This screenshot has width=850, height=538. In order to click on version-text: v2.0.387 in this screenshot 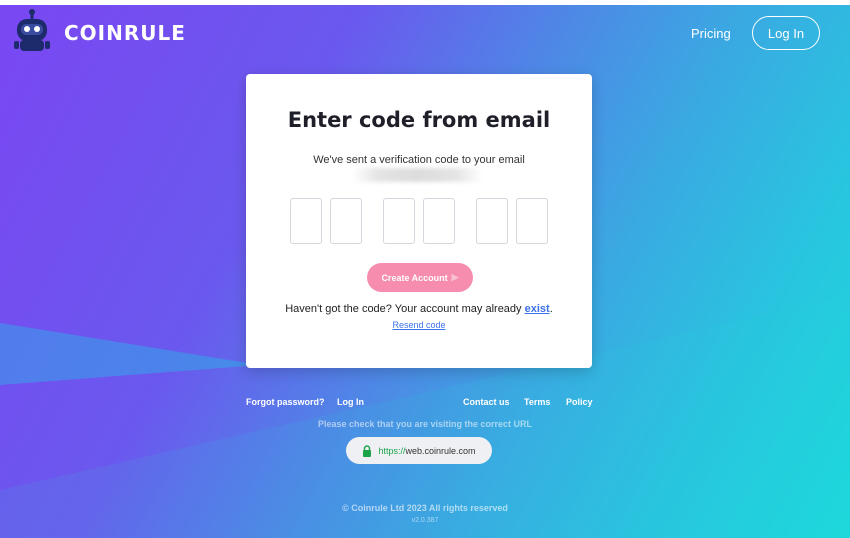, I will do `click(425, 520)`.